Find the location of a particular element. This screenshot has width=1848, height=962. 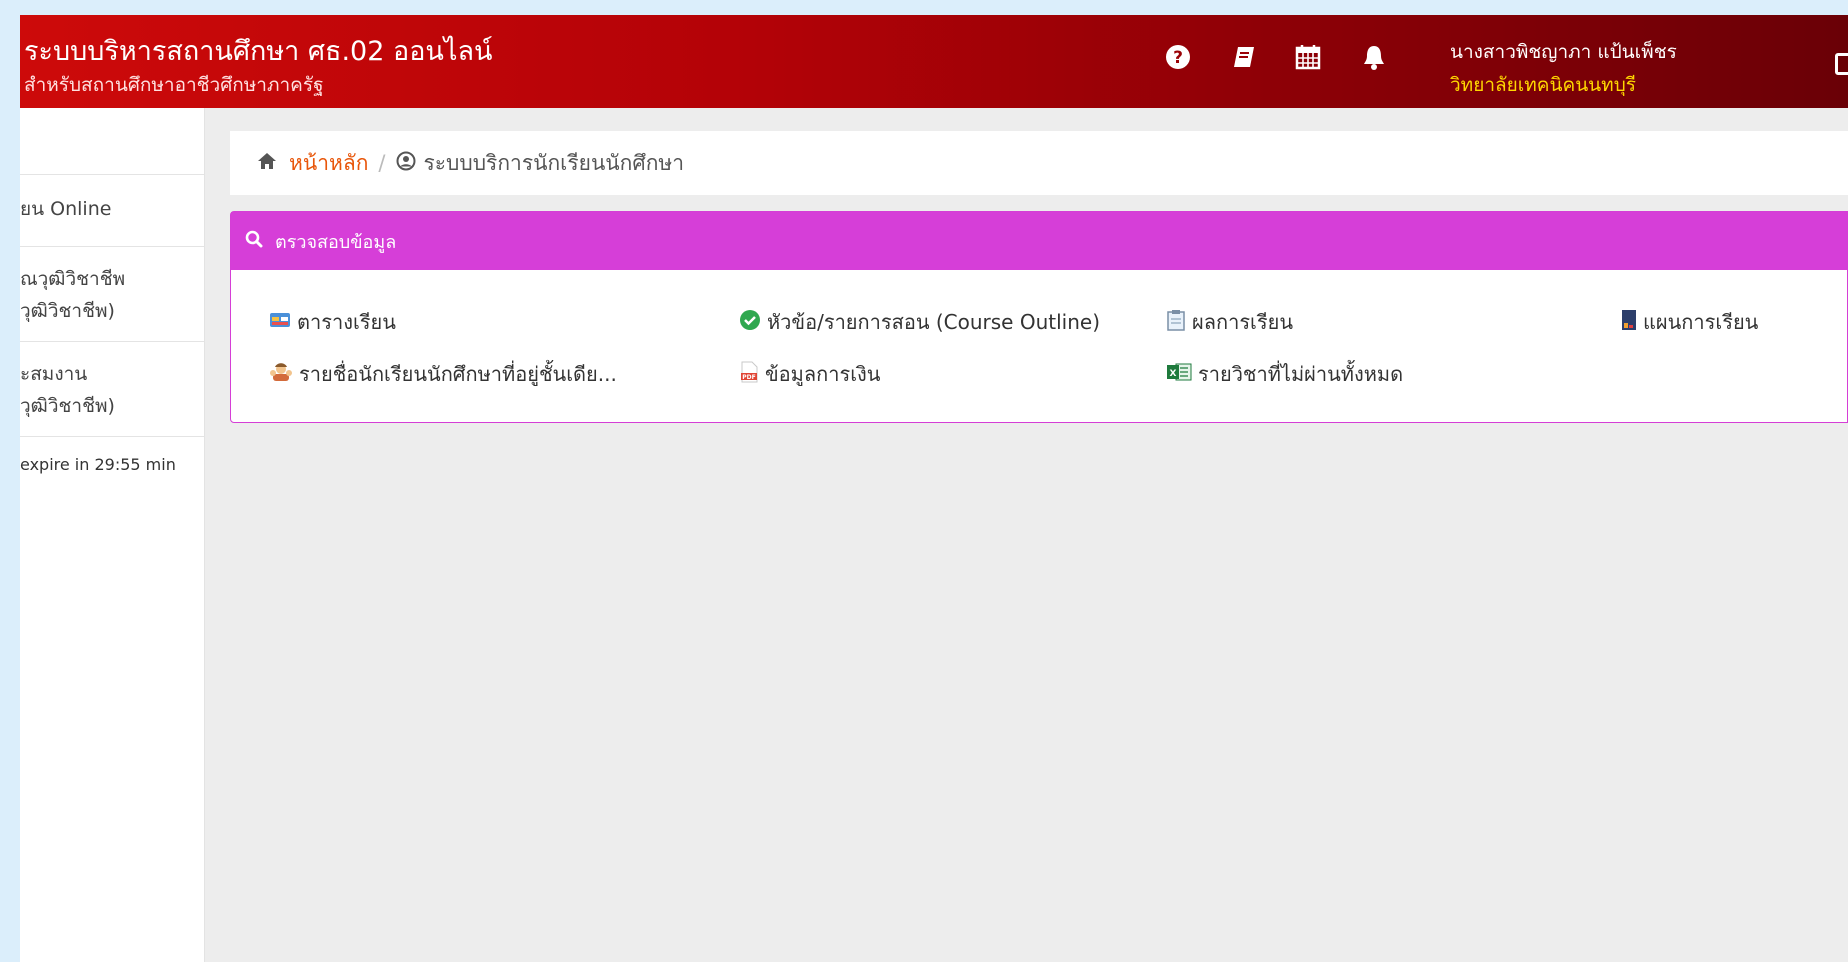

panel-title: ตรวจสอบข้อมูล is located at coordinates (336, 242).